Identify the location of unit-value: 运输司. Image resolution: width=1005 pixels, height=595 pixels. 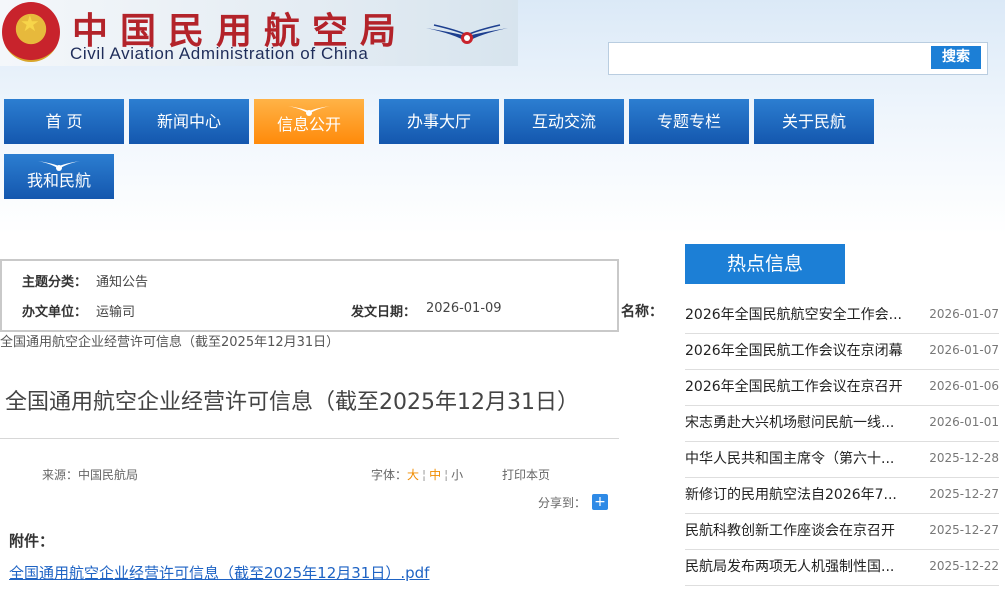
(116, 312).